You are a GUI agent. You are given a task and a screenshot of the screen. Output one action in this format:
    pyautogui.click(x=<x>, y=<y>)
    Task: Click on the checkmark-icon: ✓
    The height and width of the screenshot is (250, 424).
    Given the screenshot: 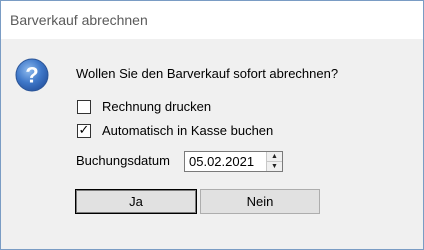 What is the action you would take?
    pyautogui.click(x=84, y=129)
    